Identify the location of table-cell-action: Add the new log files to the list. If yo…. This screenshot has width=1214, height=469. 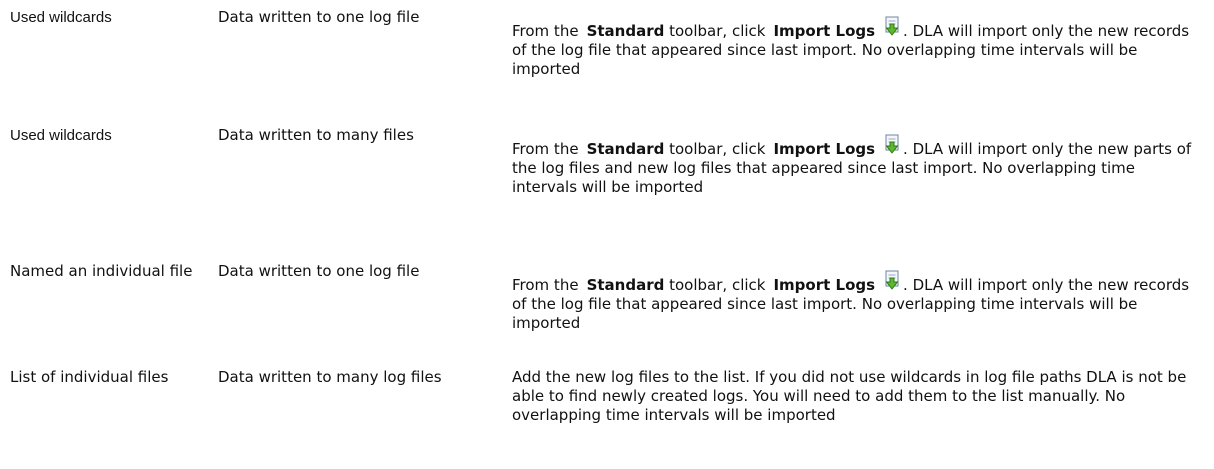
(849, 396).